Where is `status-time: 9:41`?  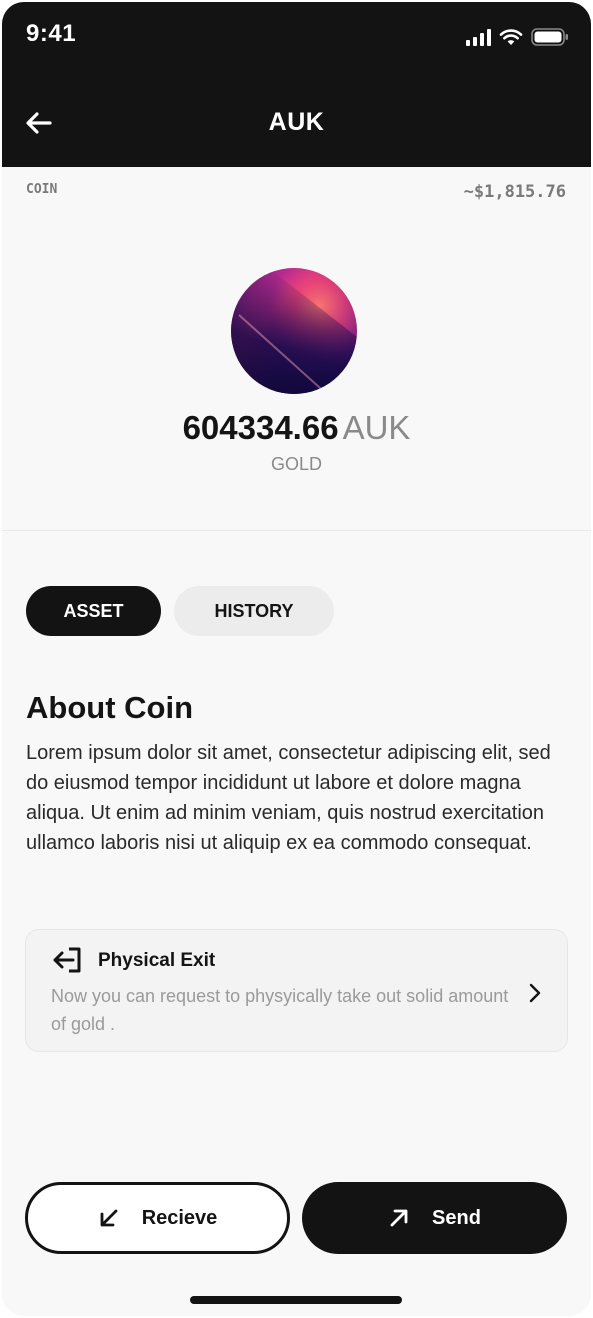 status-time: 9:41 is located at coordinates (51, 33).